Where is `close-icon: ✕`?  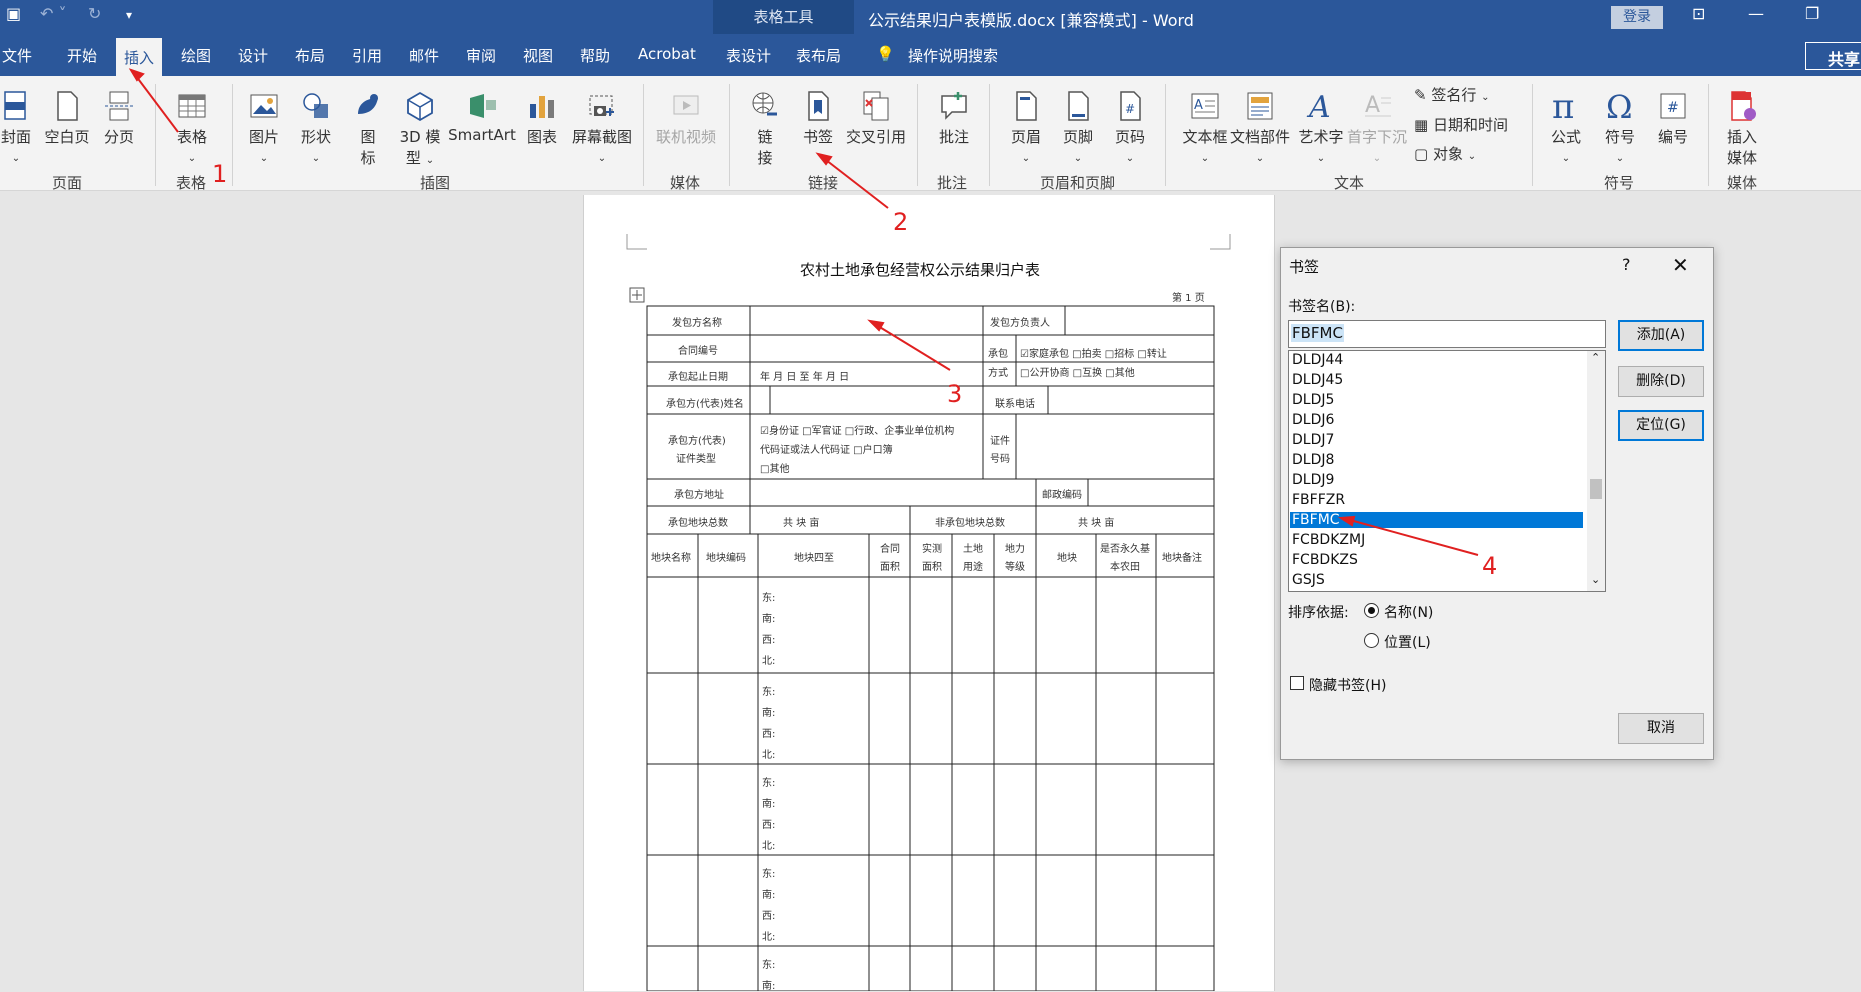 close-icon: ✕ is located at coordinates (1680, 265).